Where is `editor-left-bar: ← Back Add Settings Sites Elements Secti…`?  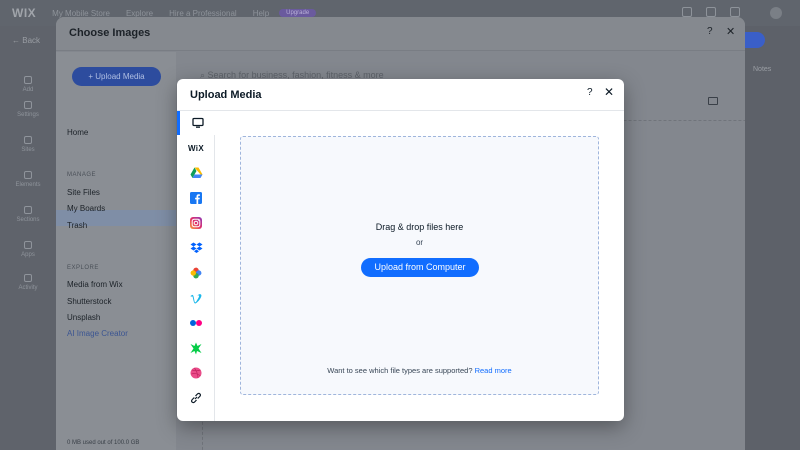
editor-left-bar: ← Back Add Settings Sites Elements Secti… is located at coordinates (28, 238).